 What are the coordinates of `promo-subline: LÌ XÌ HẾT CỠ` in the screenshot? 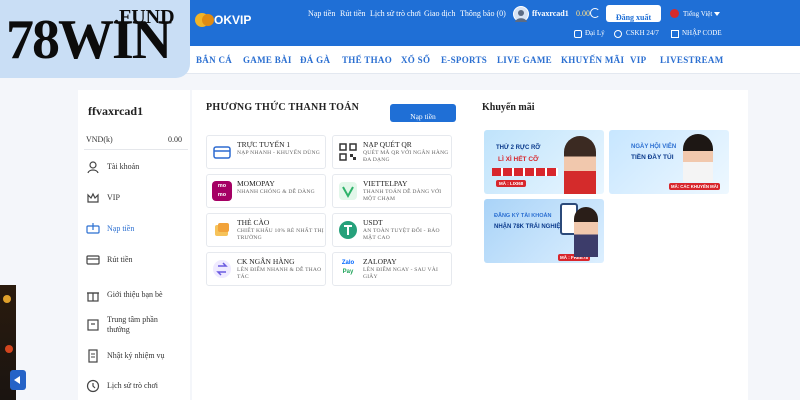 It's located at (518, 159).